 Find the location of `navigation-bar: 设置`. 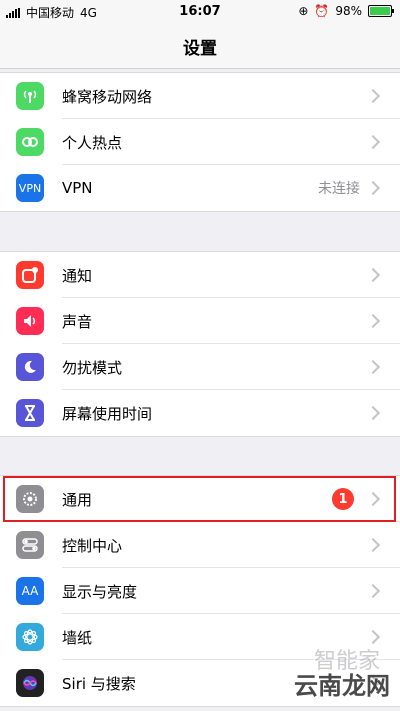

navigation-bar: 设置 is located at coordinates (200, 46).